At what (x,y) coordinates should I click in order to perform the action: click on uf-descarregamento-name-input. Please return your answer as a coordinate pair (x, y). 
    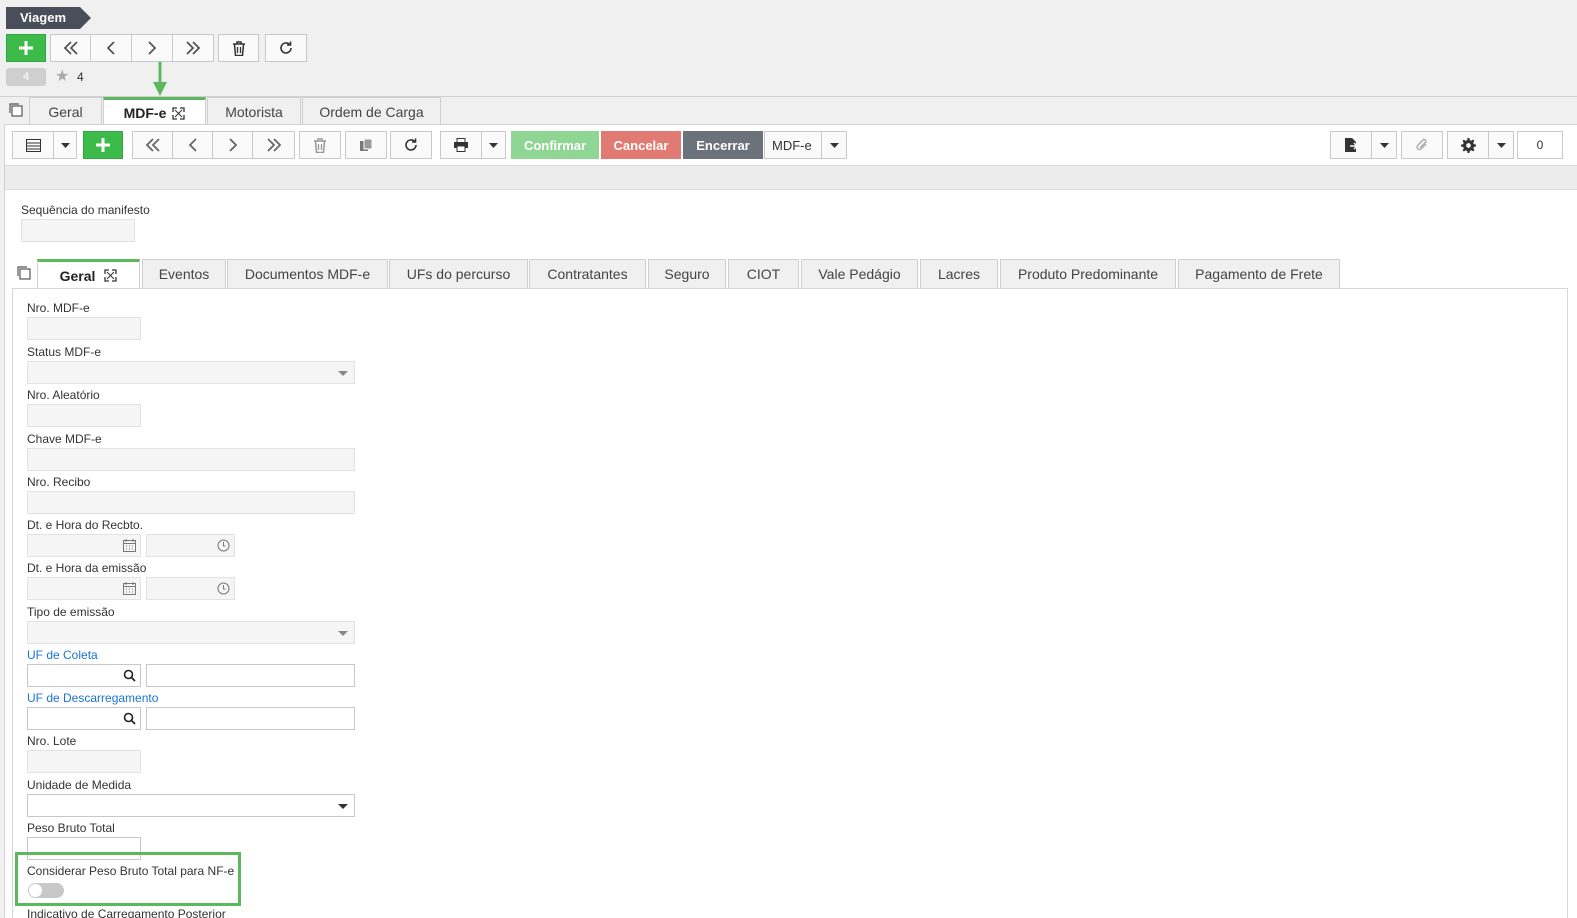
    Looking at the image, I should click on (250, 718).